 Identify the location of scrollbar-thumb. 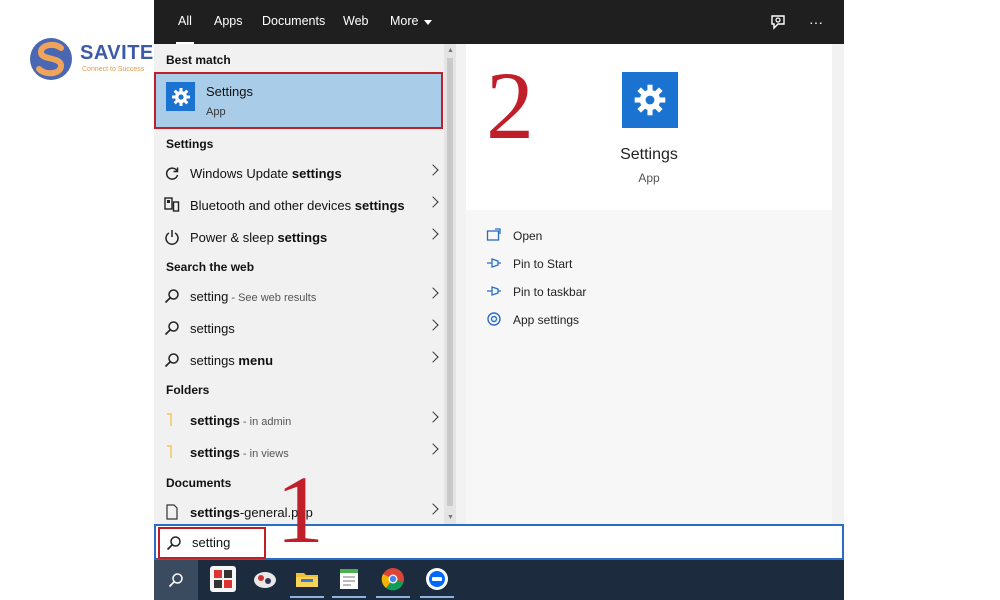
(450, 282).